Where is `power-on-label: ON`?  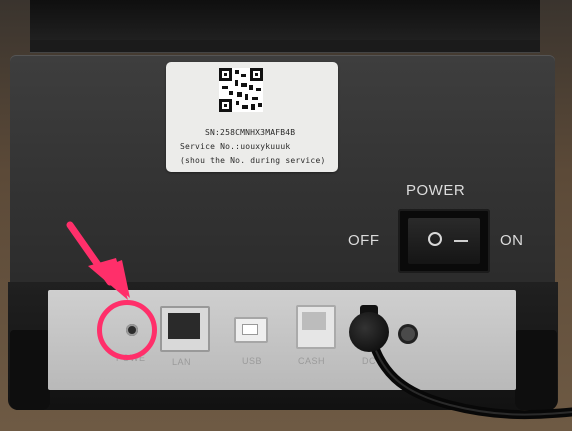 power-on-label: ON is located at coordinates (512, 240).